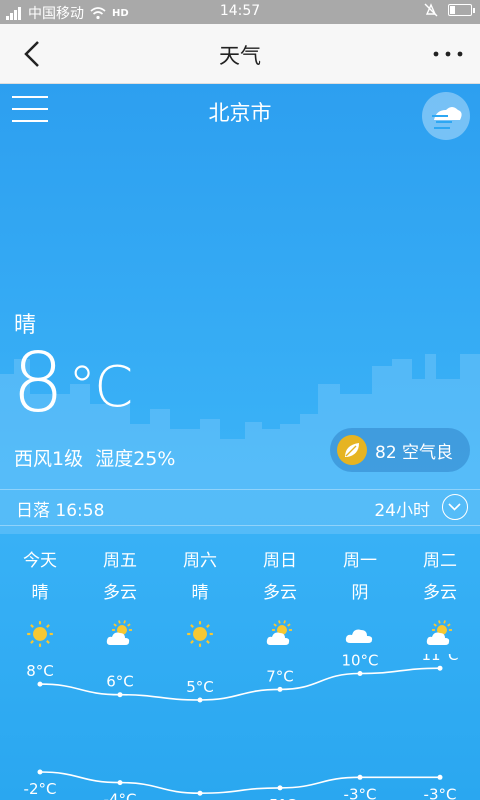 The image size is (480, 800). I want to click on forecast-day-label: 周六, so click(200, 561).